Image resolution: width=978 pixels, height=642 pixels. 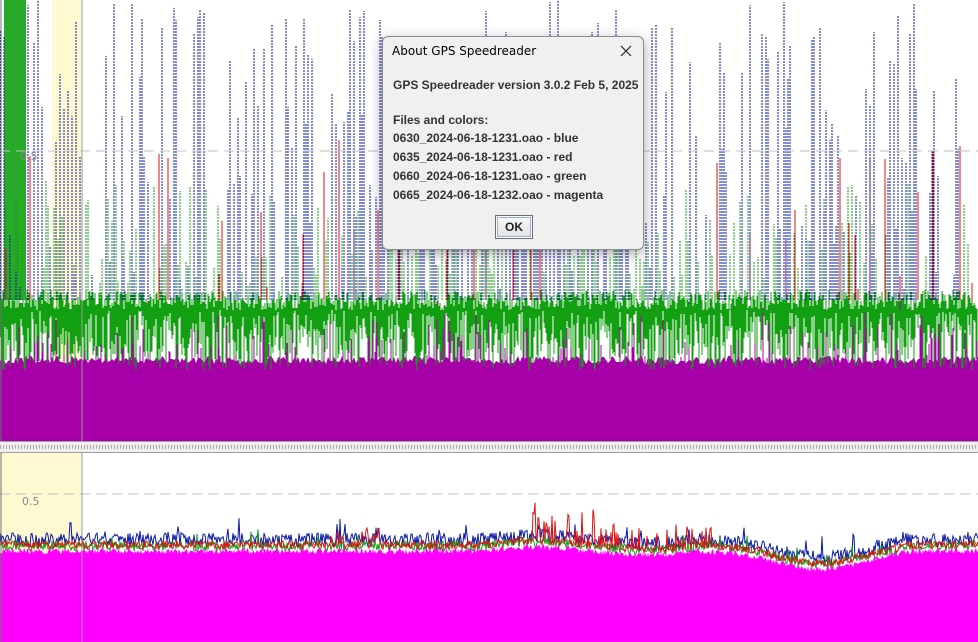 What do you see at coordinates (31, 501) in the screenshot?
I see `bottom-reference-label: 0.5` at bounding box center [31, 501].